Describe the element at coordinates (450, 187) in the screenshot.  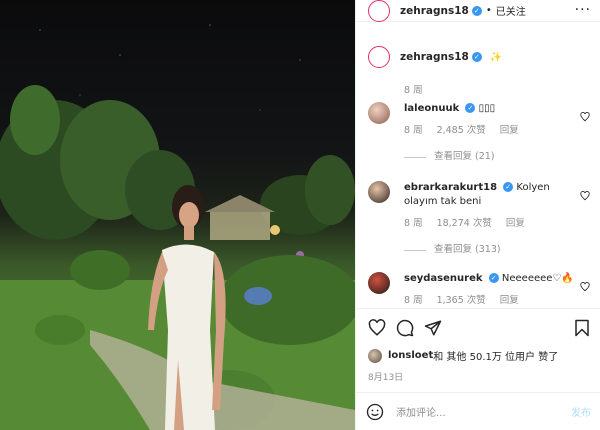
I see `commenter-username: ebrarkarakurt18` at that location.